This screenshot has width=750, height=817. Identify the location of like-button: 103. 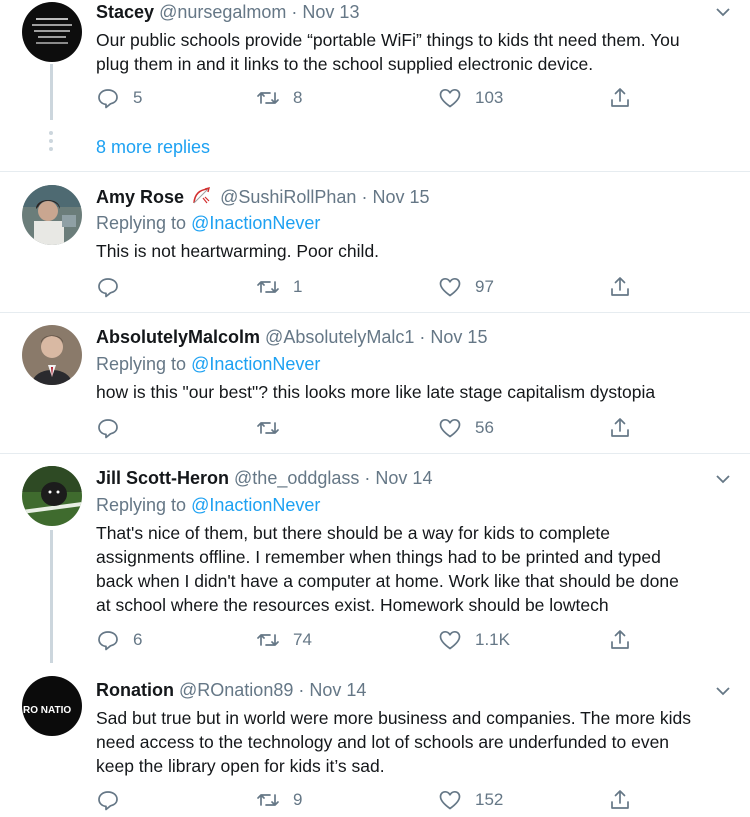
(470, 98).